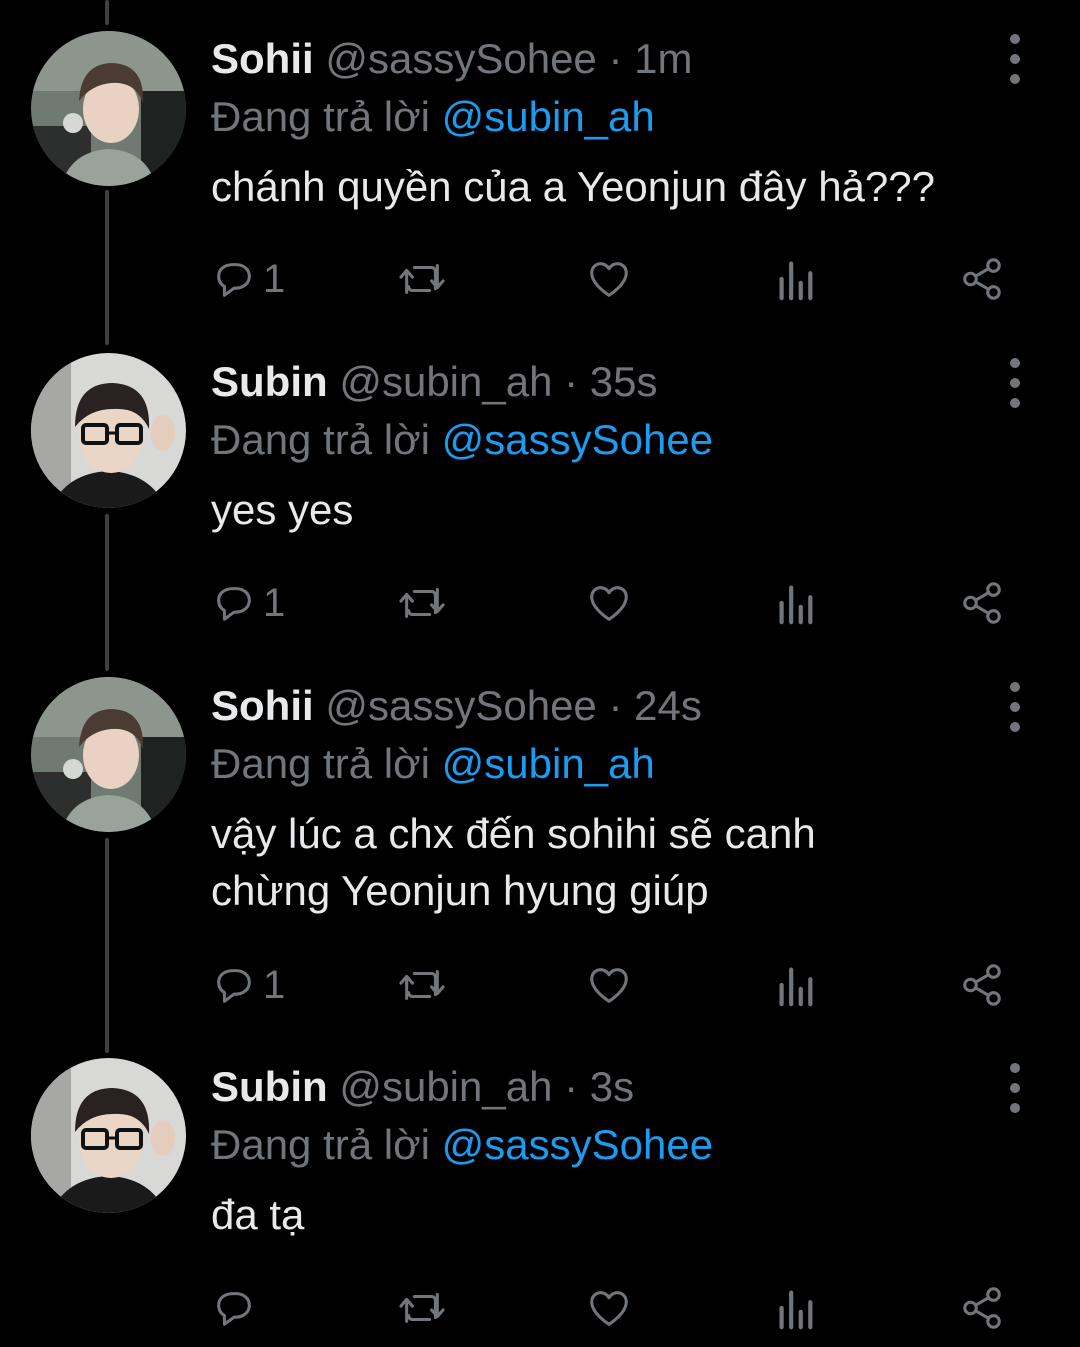  Describe the element at coordinates (663, 58) in the screenshot. I see `timestamp: 1m` at that location.